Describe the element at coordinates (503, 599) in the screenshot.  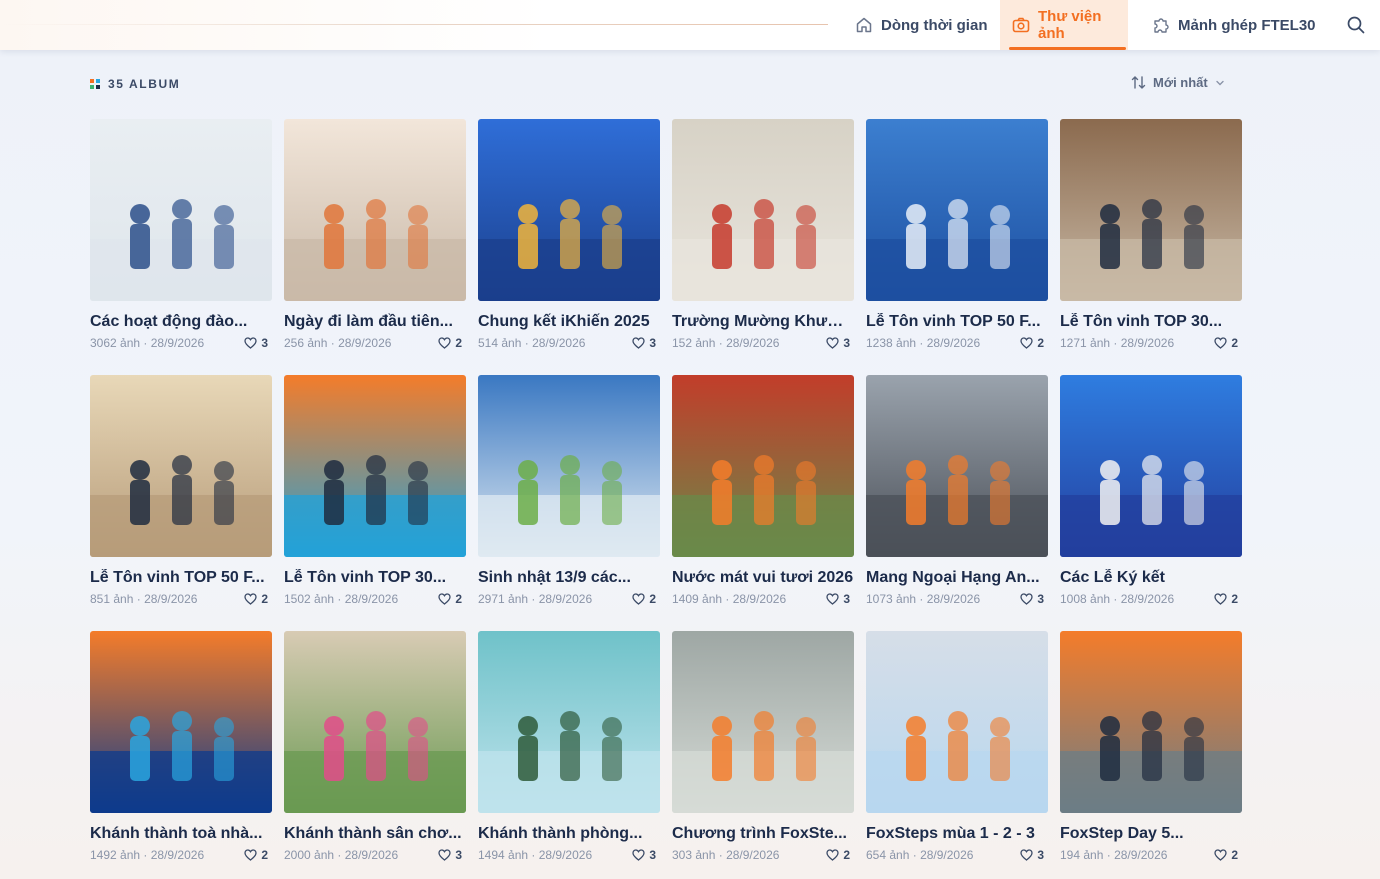
I see `album-photo-count: 2971 ảnh` at that location.